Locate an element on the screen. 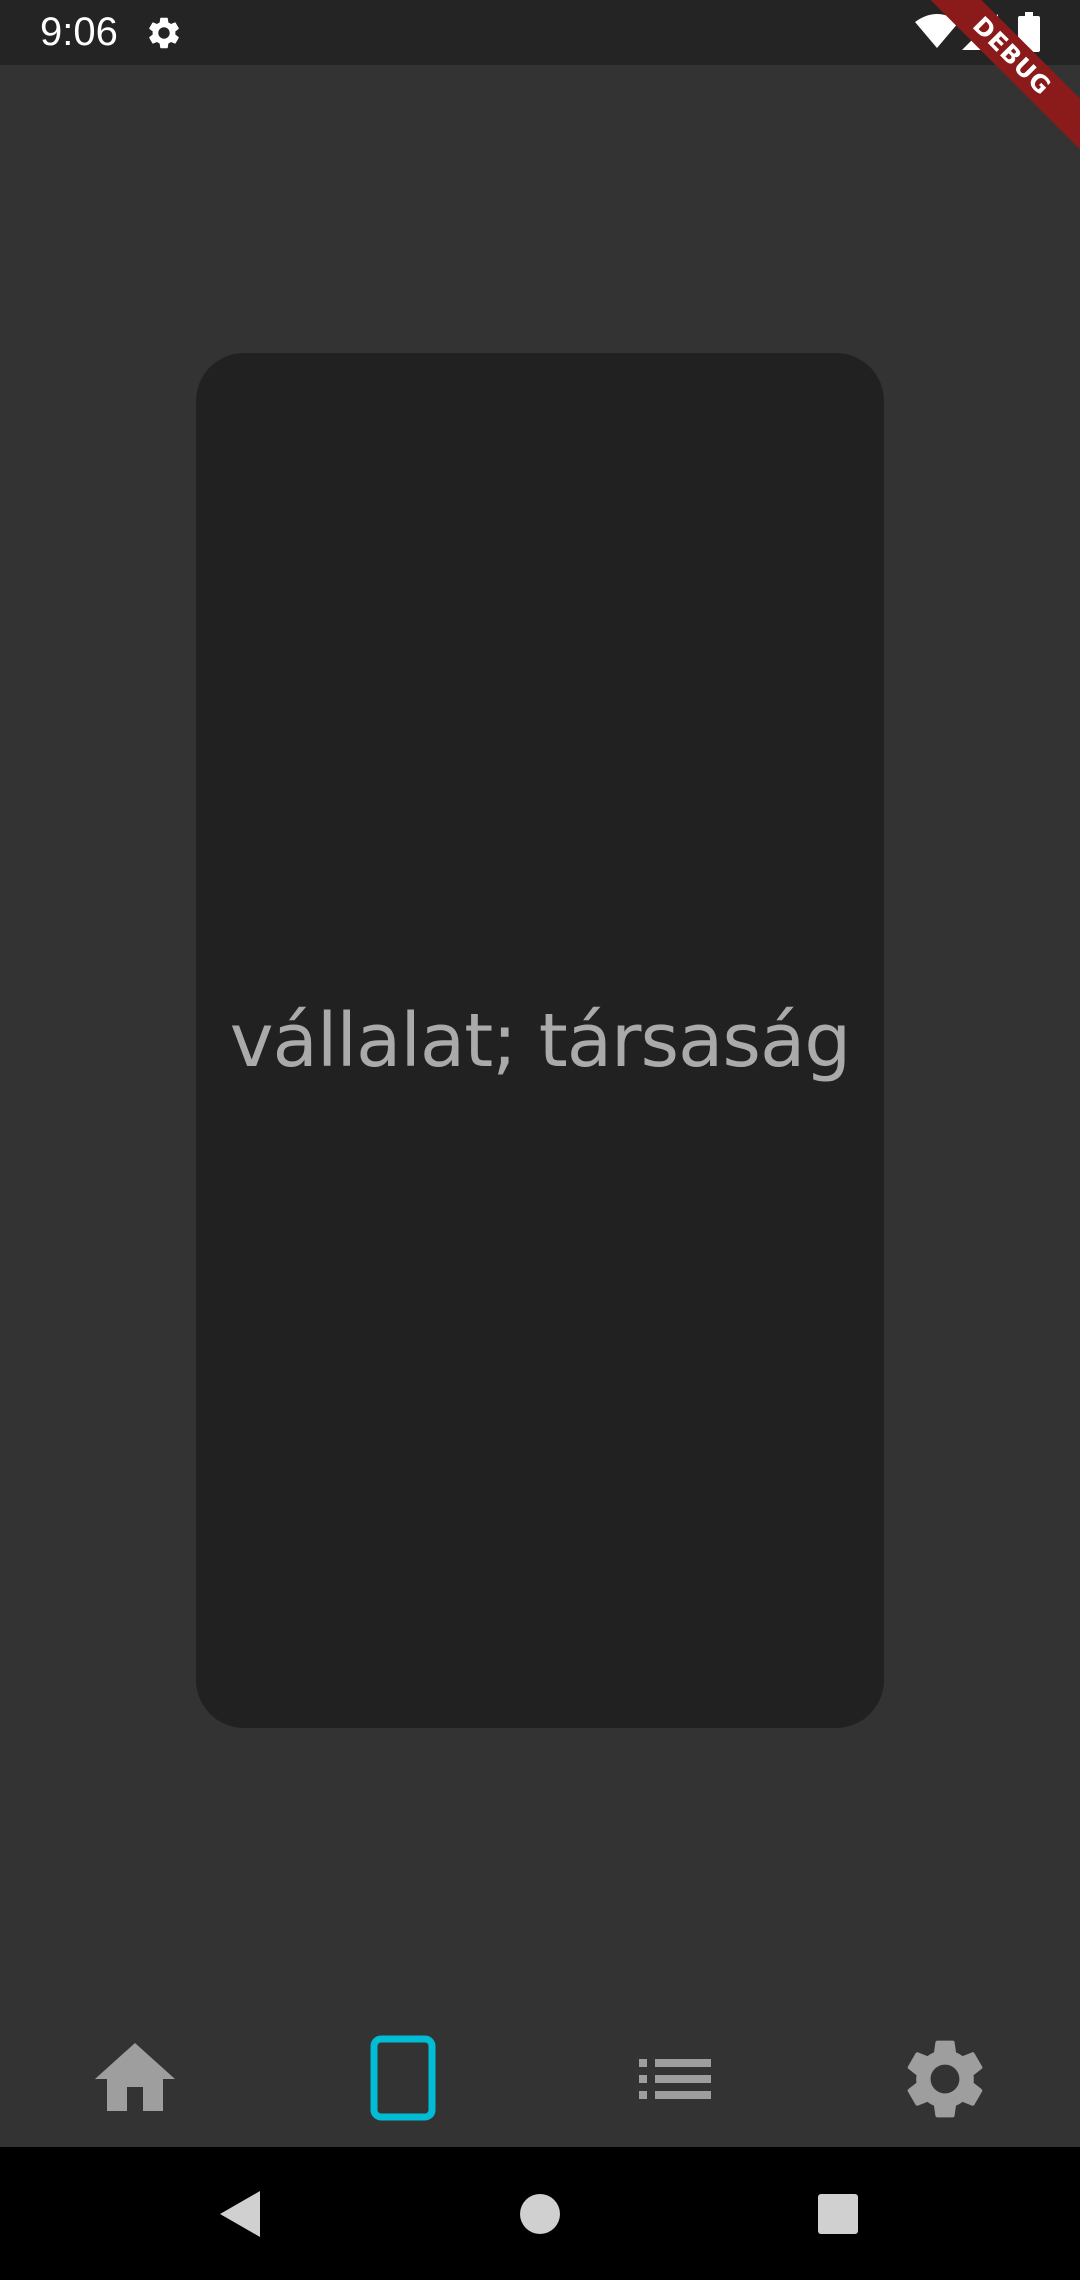 This screenshot has height=2280, width=1080. status-bar: 9:06 is located at coordinates (540, 32).